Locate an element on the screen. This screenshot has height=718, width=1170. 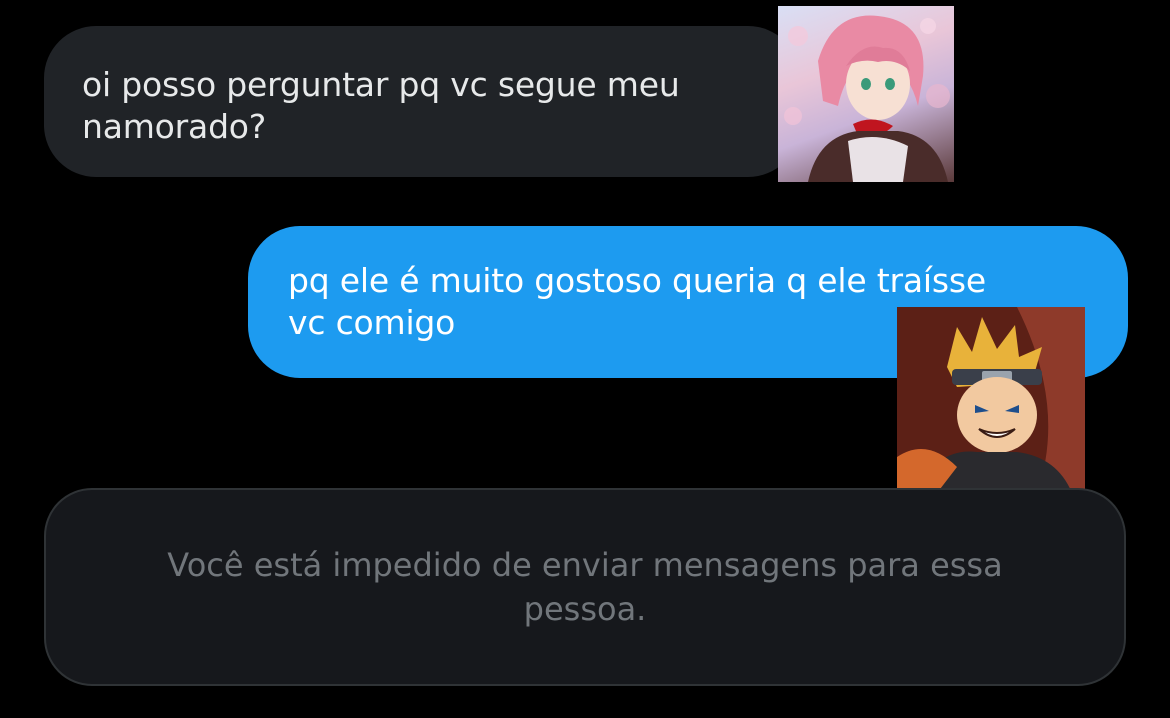
message-text-line-2: namorado? is located at coordinates (174, 126).